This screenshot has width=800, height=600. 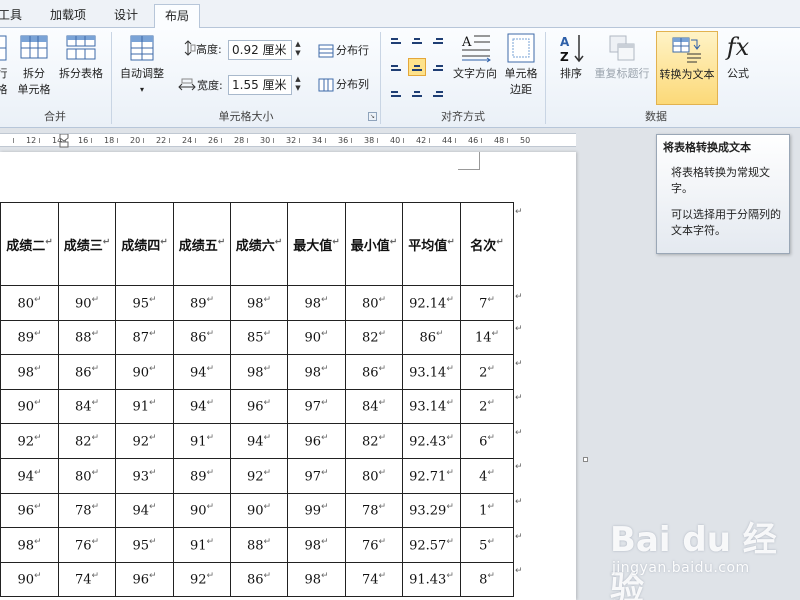 What do you see at coordinates (417, 43) in the screenshot?
I see `align-top-center-button` at bounding box center [417, 43].